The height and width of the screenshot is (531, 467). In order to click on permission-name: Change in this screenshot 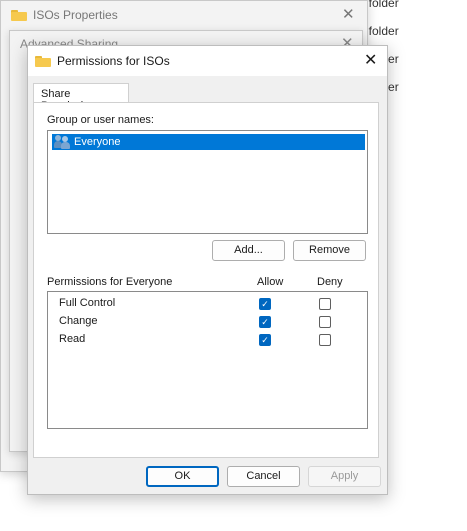, I will do `click(78, 321)`.